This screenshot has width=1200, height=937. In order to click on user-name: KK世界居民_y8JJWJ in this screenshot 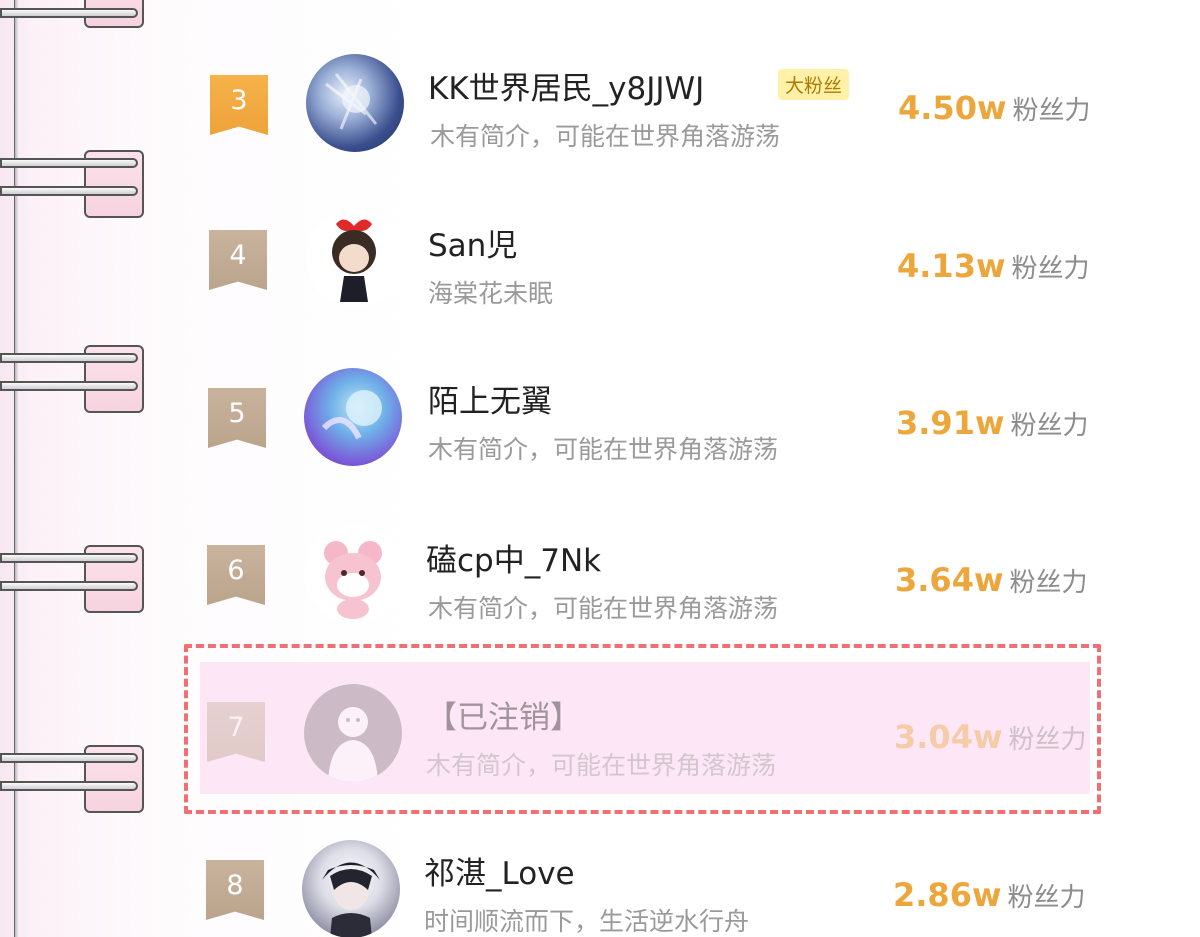, I will do `click(566, 85)`.